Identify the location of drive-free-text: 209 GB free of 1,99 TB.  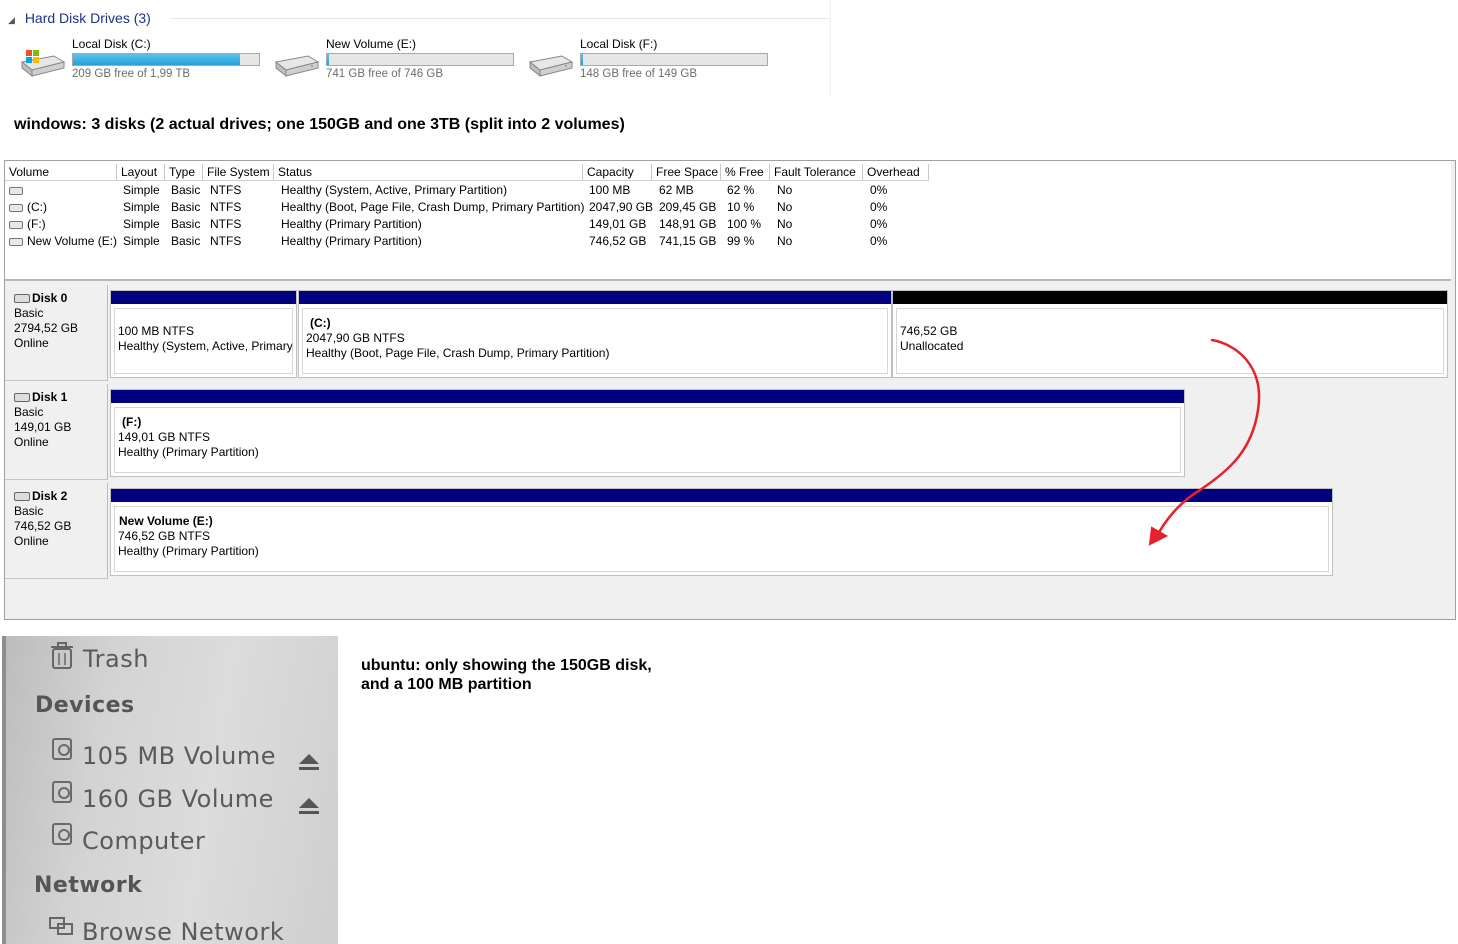
(131, 74).